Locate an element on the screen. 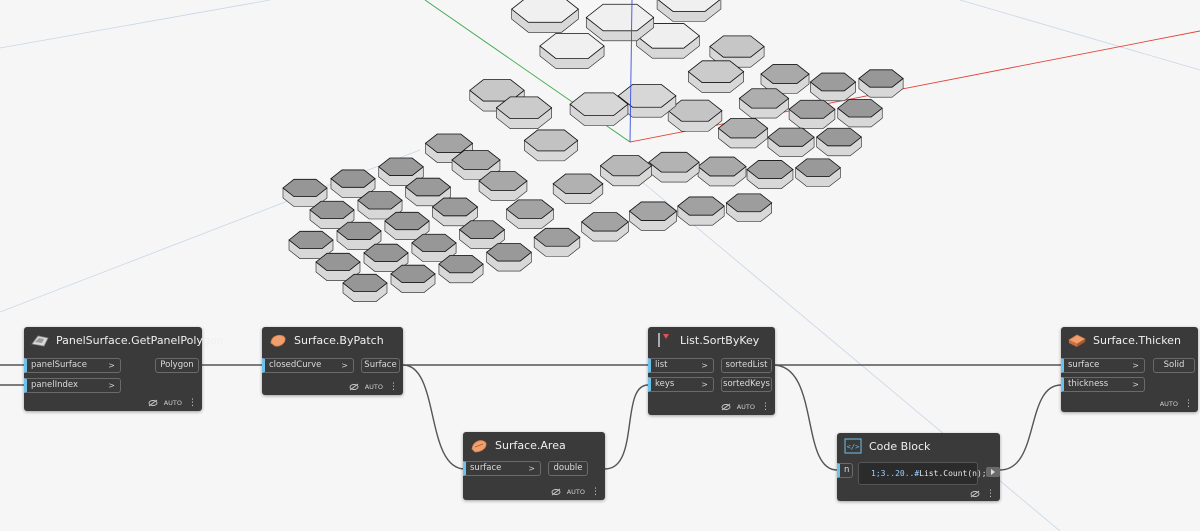 The width and height of the screenshot is (1200, 531). output-port-sortedlist: sortedList is located at coordinates (746, 365).